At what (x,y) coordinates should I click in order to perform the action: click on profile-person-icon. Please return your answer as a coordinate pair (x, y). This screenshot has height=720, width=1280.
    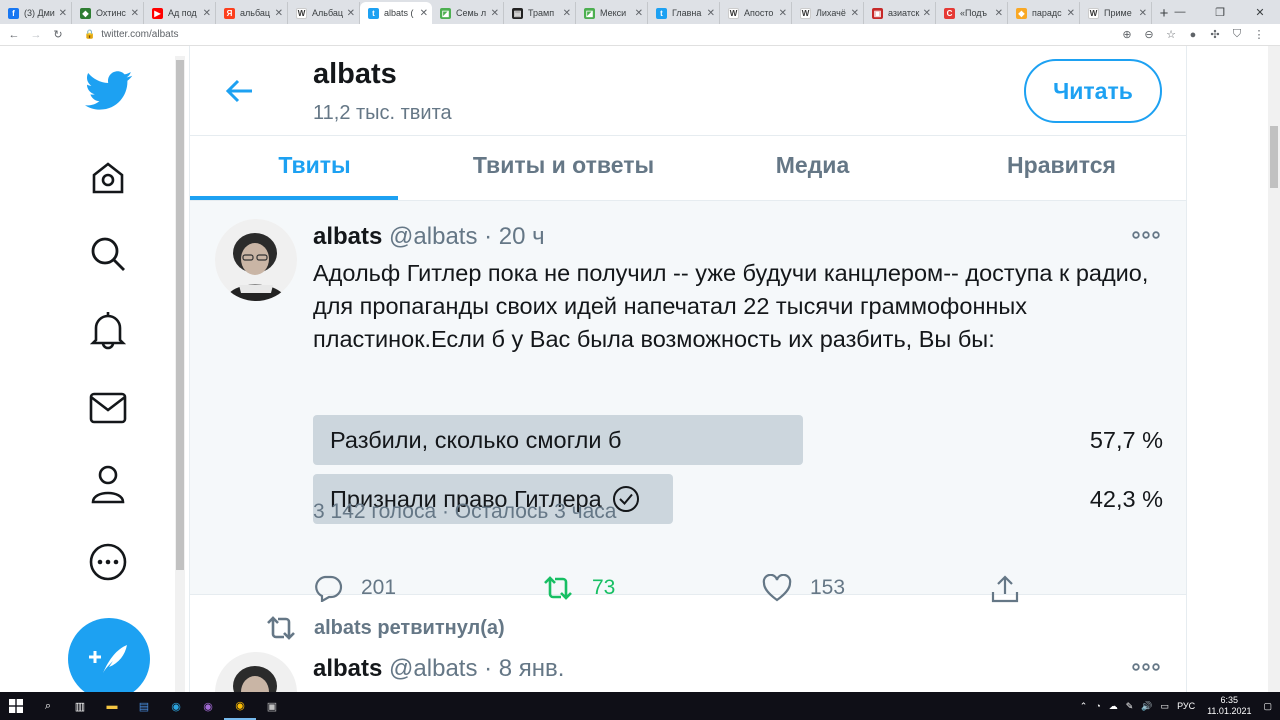
    Looking at the image, I should click on (108, 484).